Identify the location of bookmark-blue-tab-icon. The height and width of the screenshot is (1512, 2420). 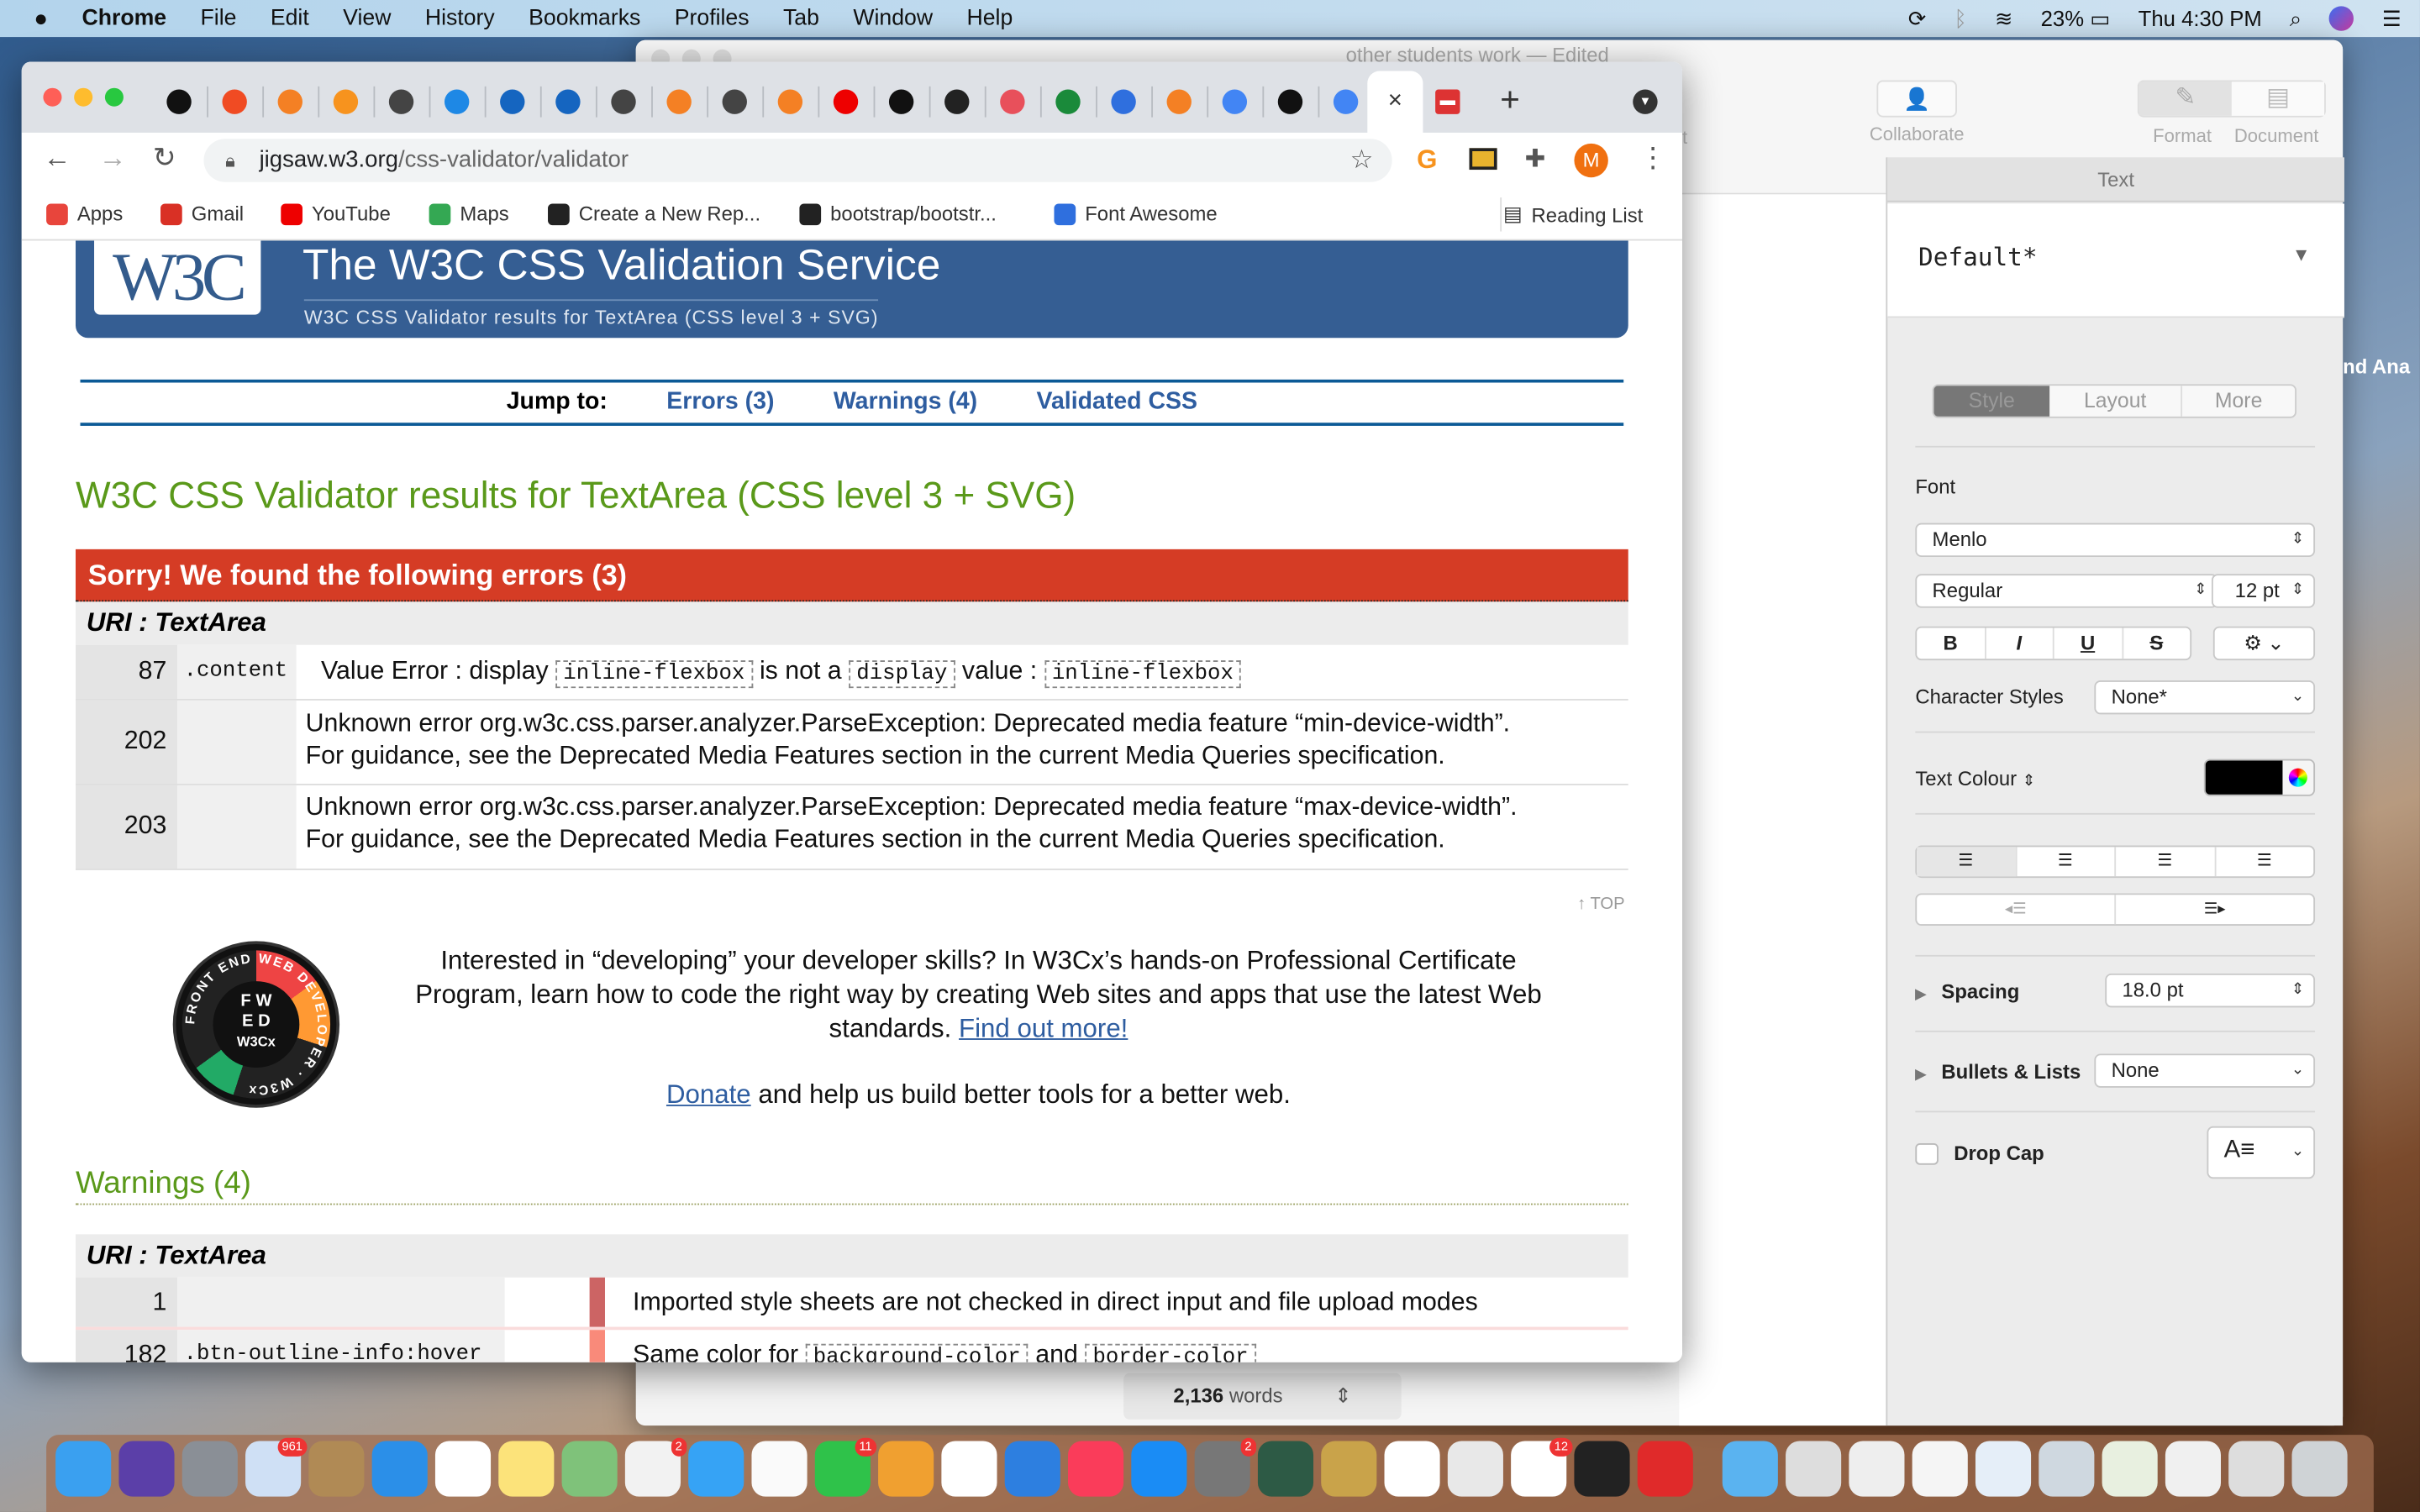
(1123, 101).